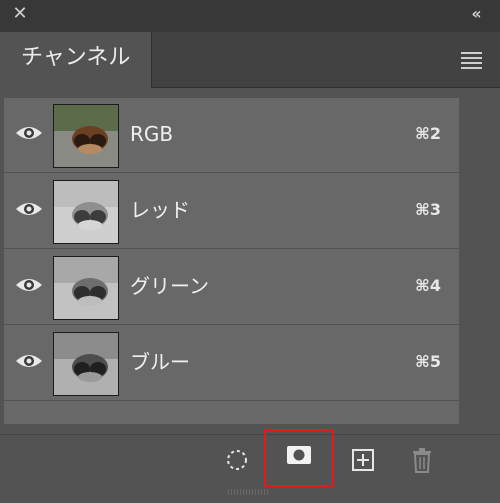  I want to click on channel-shortcut: ⌘5, so click(428, 361).